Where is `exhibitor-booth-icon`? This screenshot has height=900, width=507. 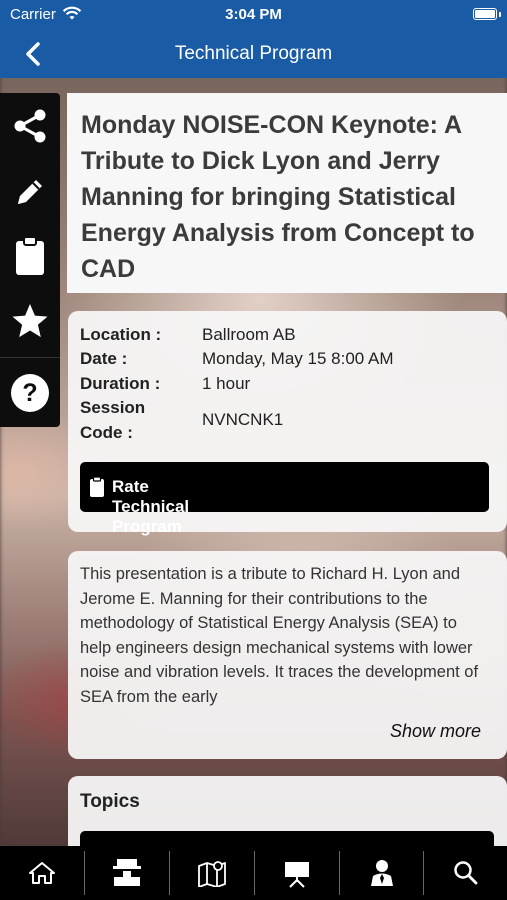 exhibitor-booth-icon is located at coordinates (127, 872).